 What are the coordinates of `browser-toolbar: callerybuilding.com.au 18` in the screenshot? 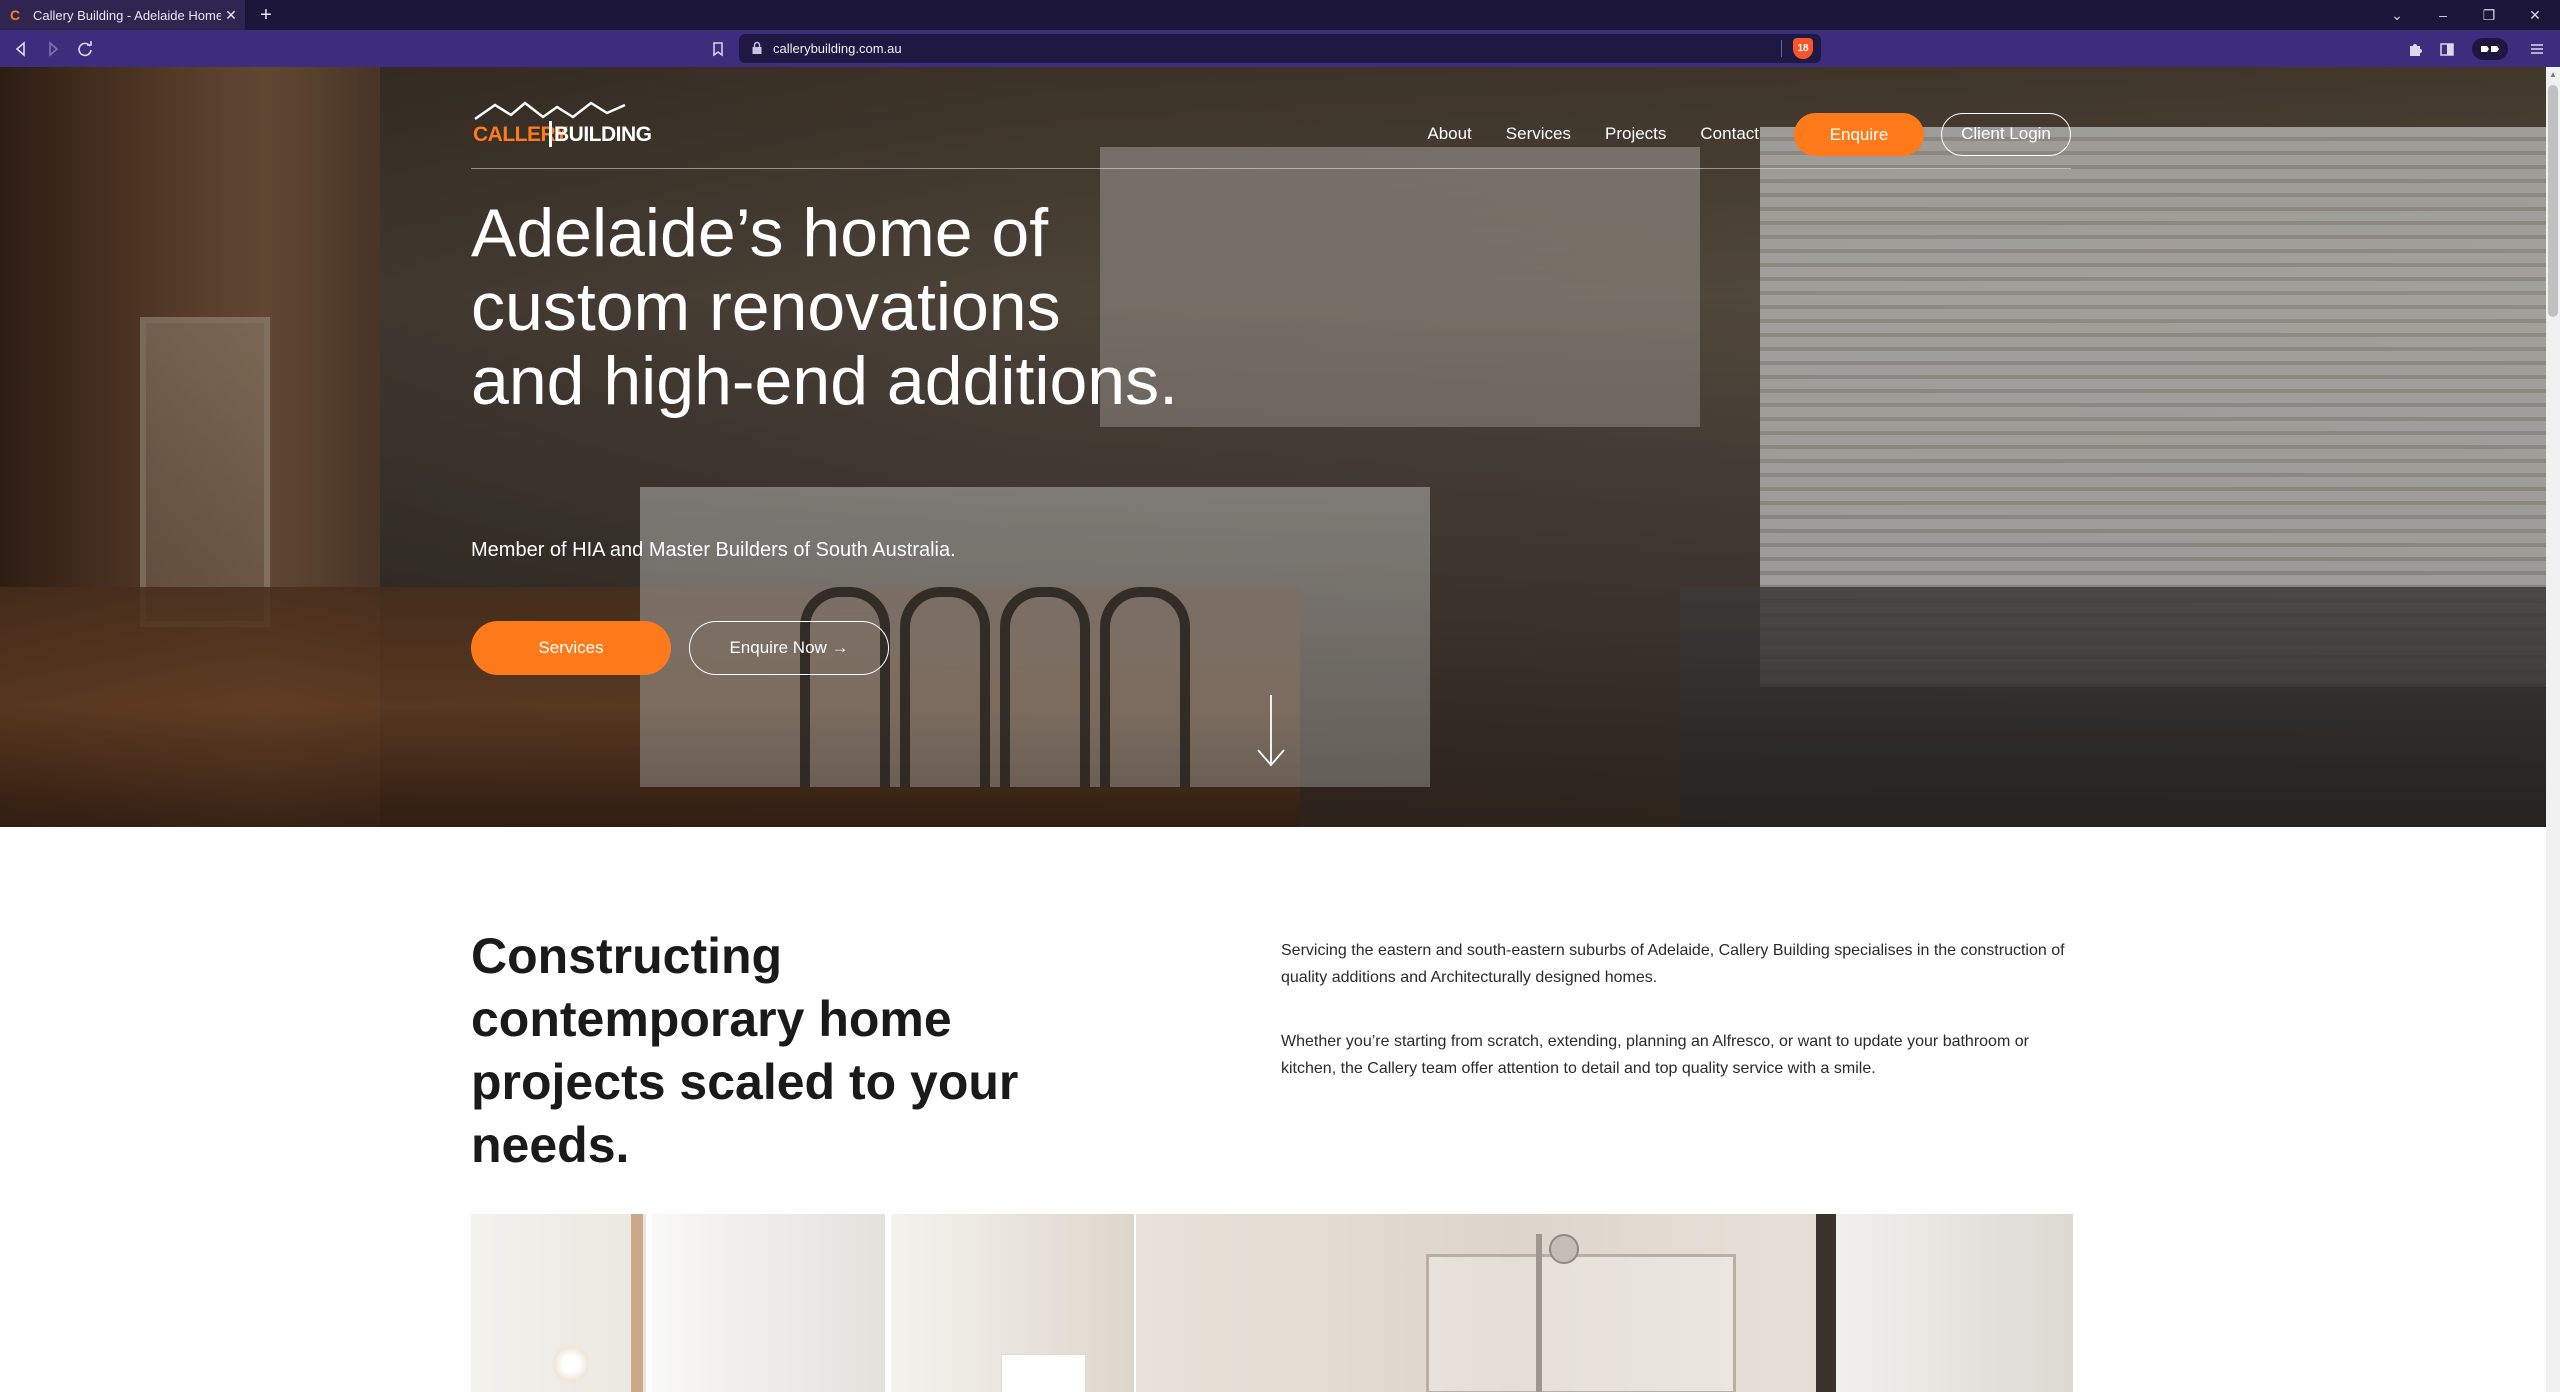 It's located at (1280, 48).